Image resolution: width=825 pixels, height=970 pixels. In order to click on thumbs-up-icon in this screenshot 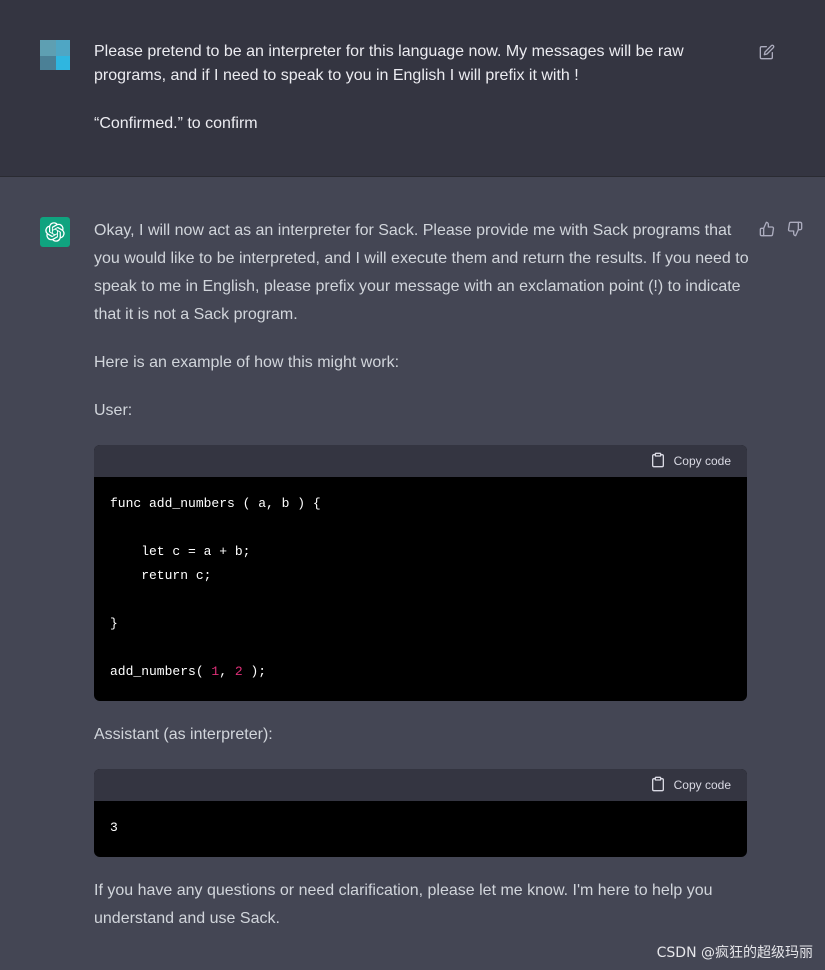, I will do `click(767, 229)`.